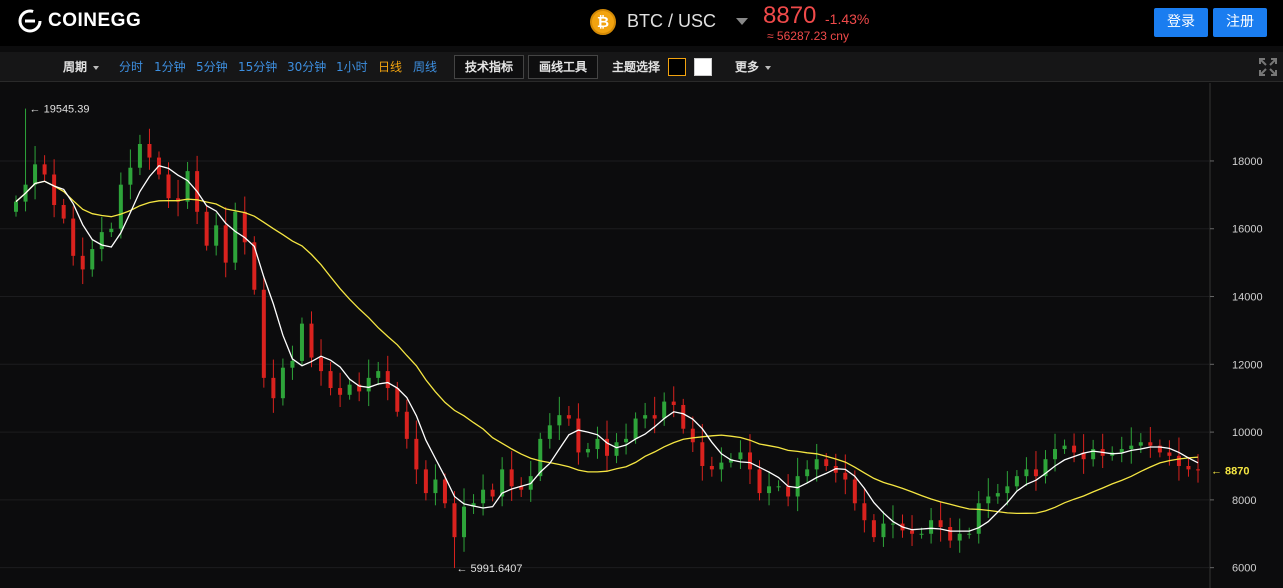  What do you see at coordinates (489, 569) in the screenshot?
I see `low-annotation: ← 5991.6407` at bounding box center [489, 569].